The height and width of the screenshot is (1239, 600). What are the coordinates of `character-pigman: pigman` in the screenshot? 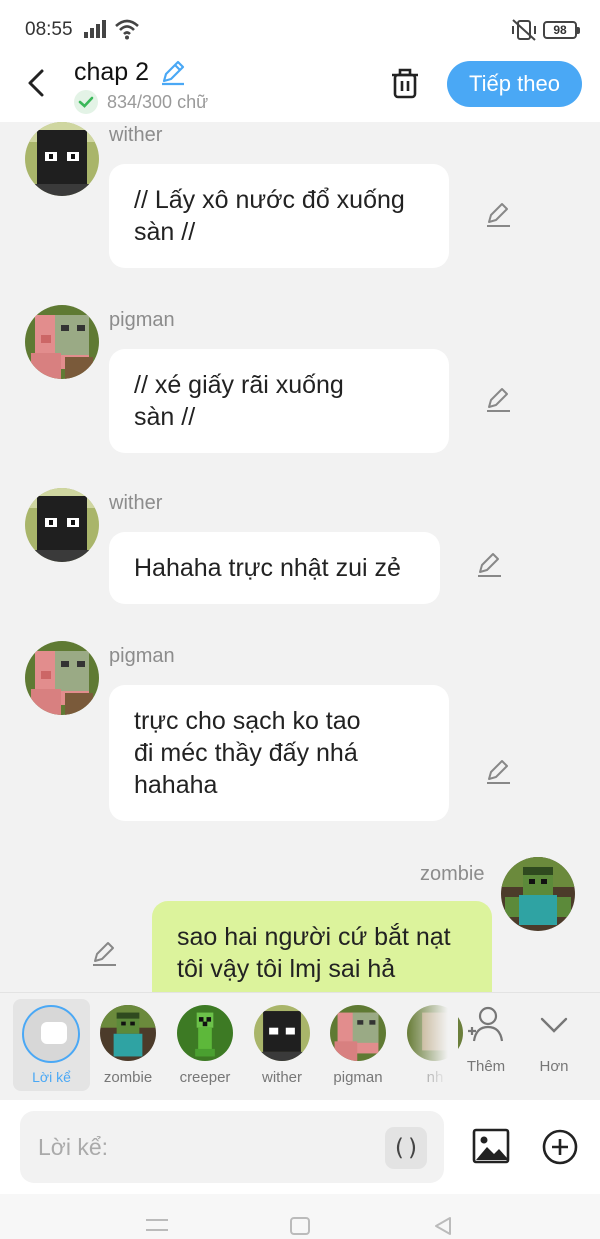 It's located at (358, 1043).